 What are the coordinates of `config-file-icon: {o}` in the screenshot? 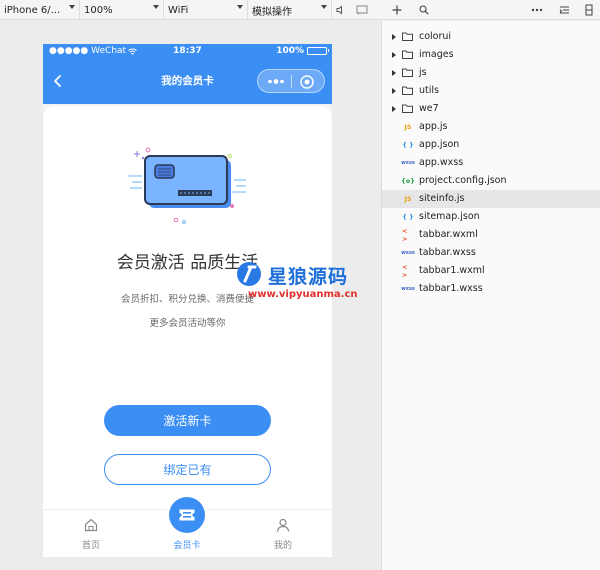 It's located at (408, 181).